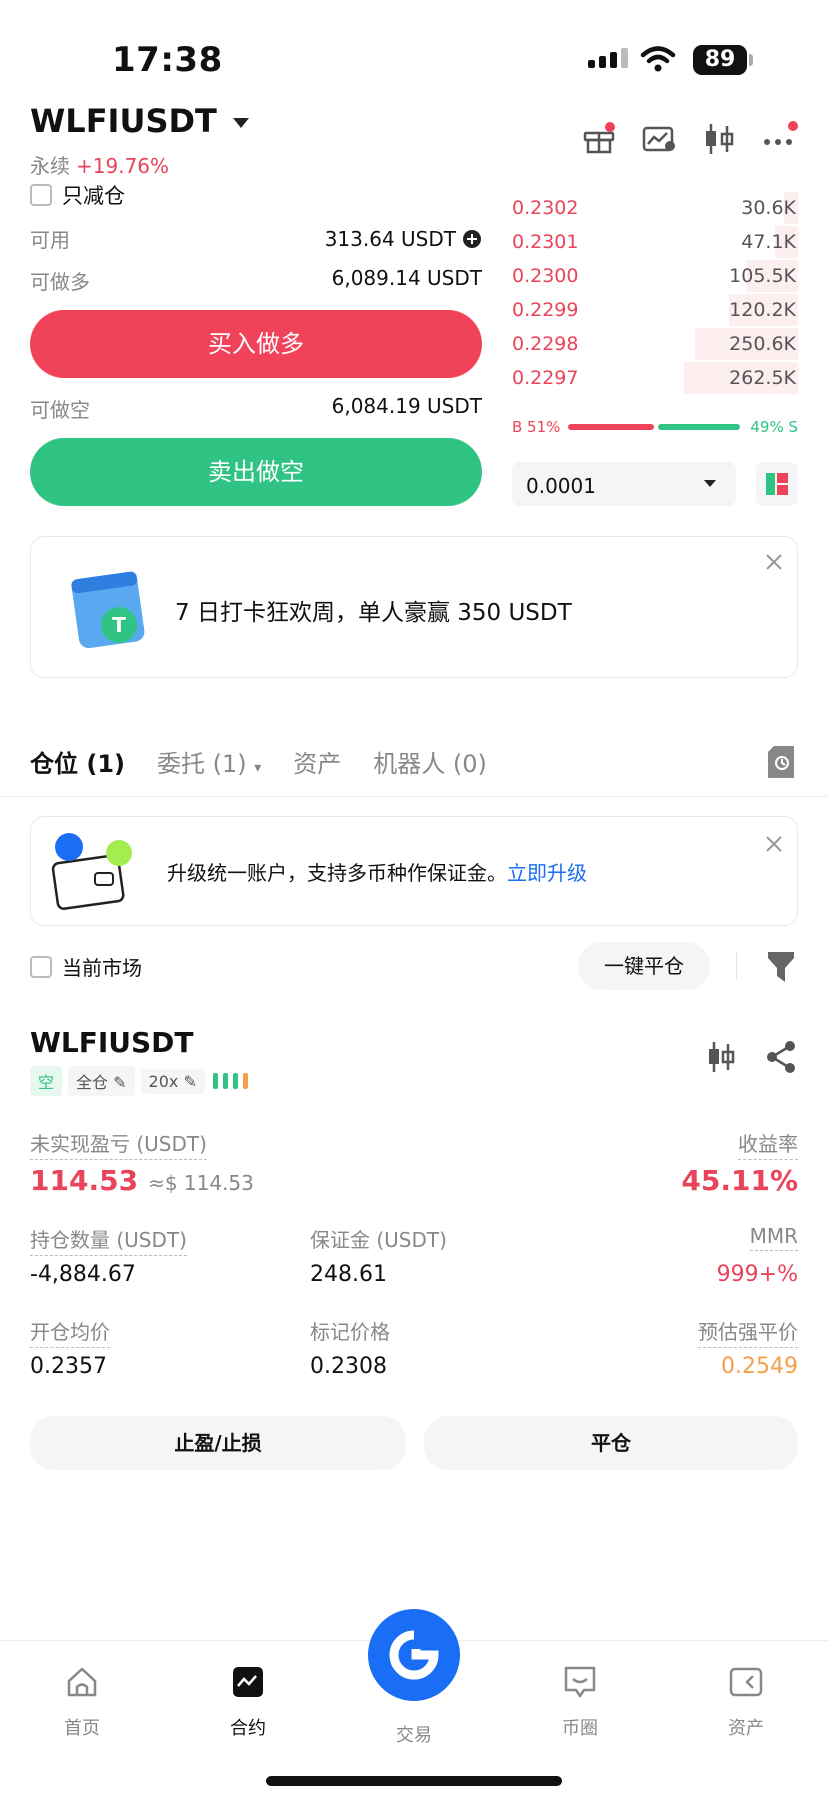 The width and height of the screenshot is (828, 1800). I want to click on mark-price-value: 0.2308, so click(348, 1366).